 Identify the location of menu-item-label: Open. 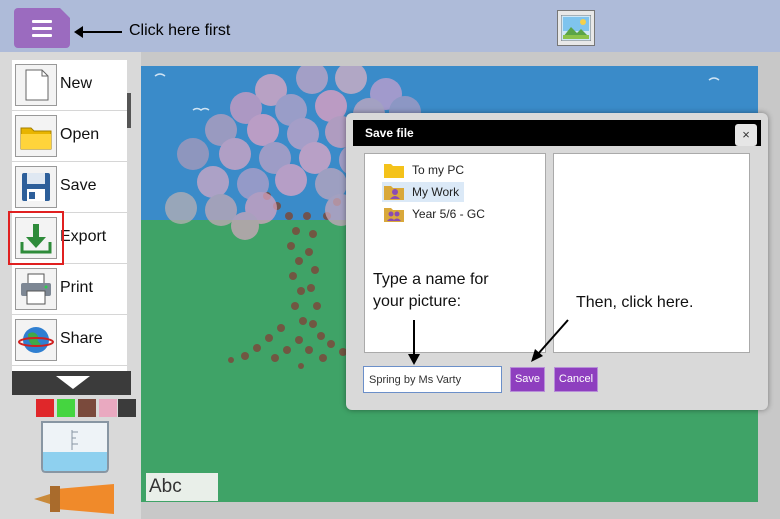
(80, 134).